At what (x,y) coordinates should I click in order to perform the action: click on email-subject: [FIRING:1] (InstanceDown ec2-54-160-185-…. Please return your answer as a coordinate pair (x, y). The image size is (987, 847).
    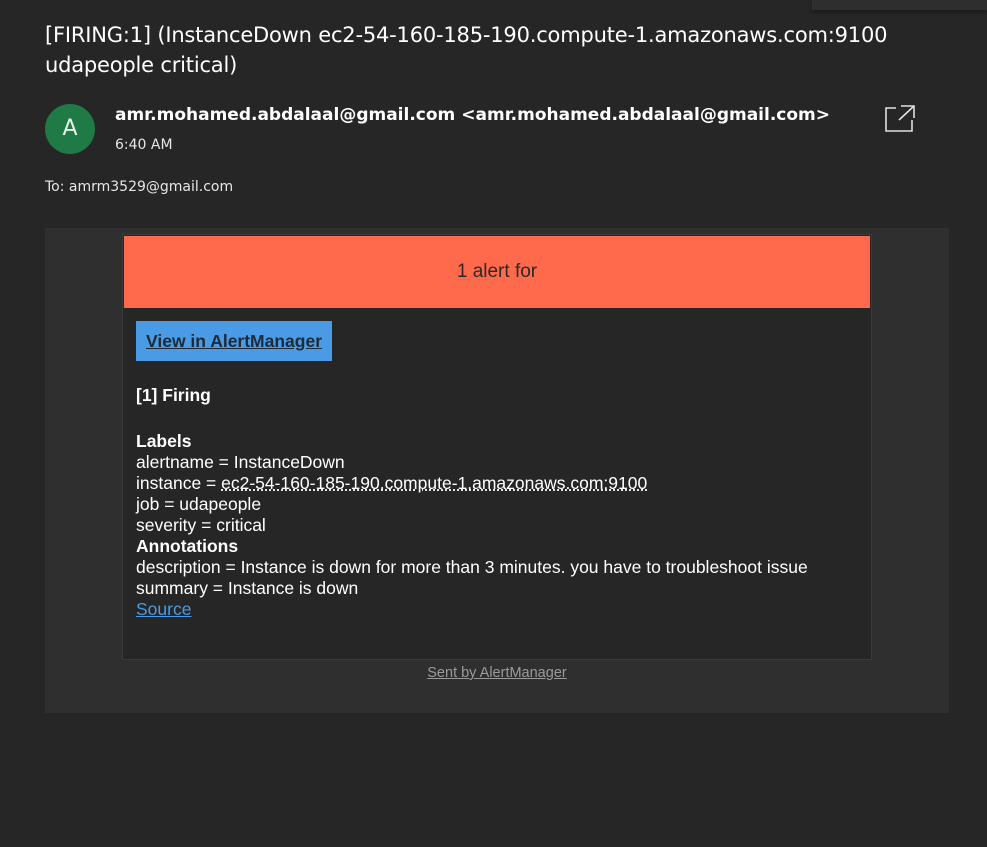
    Looking at the image, I should click on (466, 50).